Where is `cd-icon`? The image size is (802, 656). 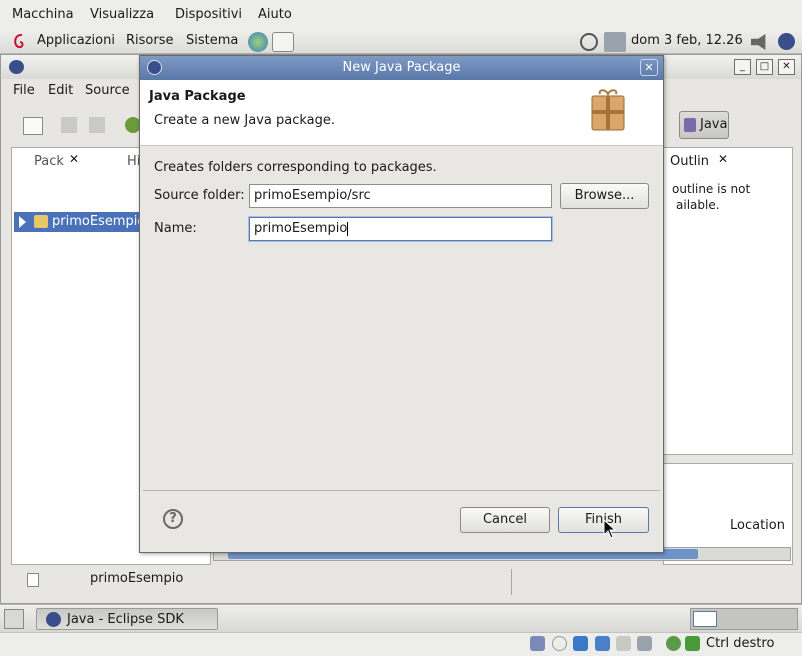
cd-icon is located at coordinates (559, 643).